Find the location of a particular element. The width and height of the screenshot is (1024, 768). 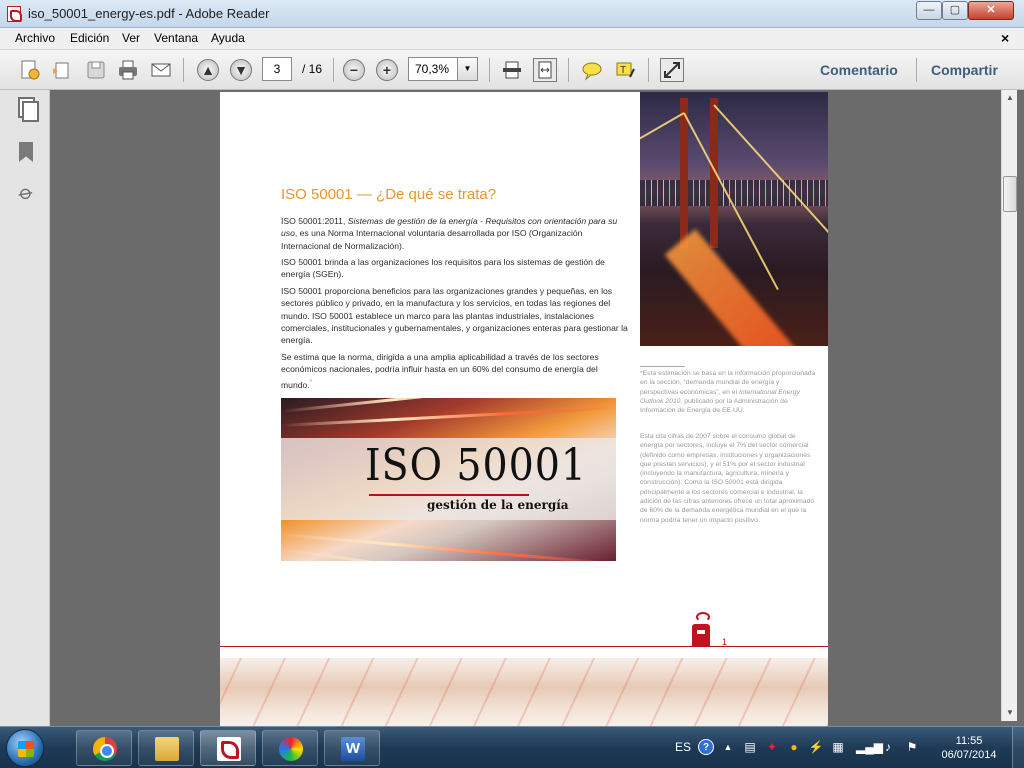

attachments-icon: ⌀ is located at coordinates (26, 193).